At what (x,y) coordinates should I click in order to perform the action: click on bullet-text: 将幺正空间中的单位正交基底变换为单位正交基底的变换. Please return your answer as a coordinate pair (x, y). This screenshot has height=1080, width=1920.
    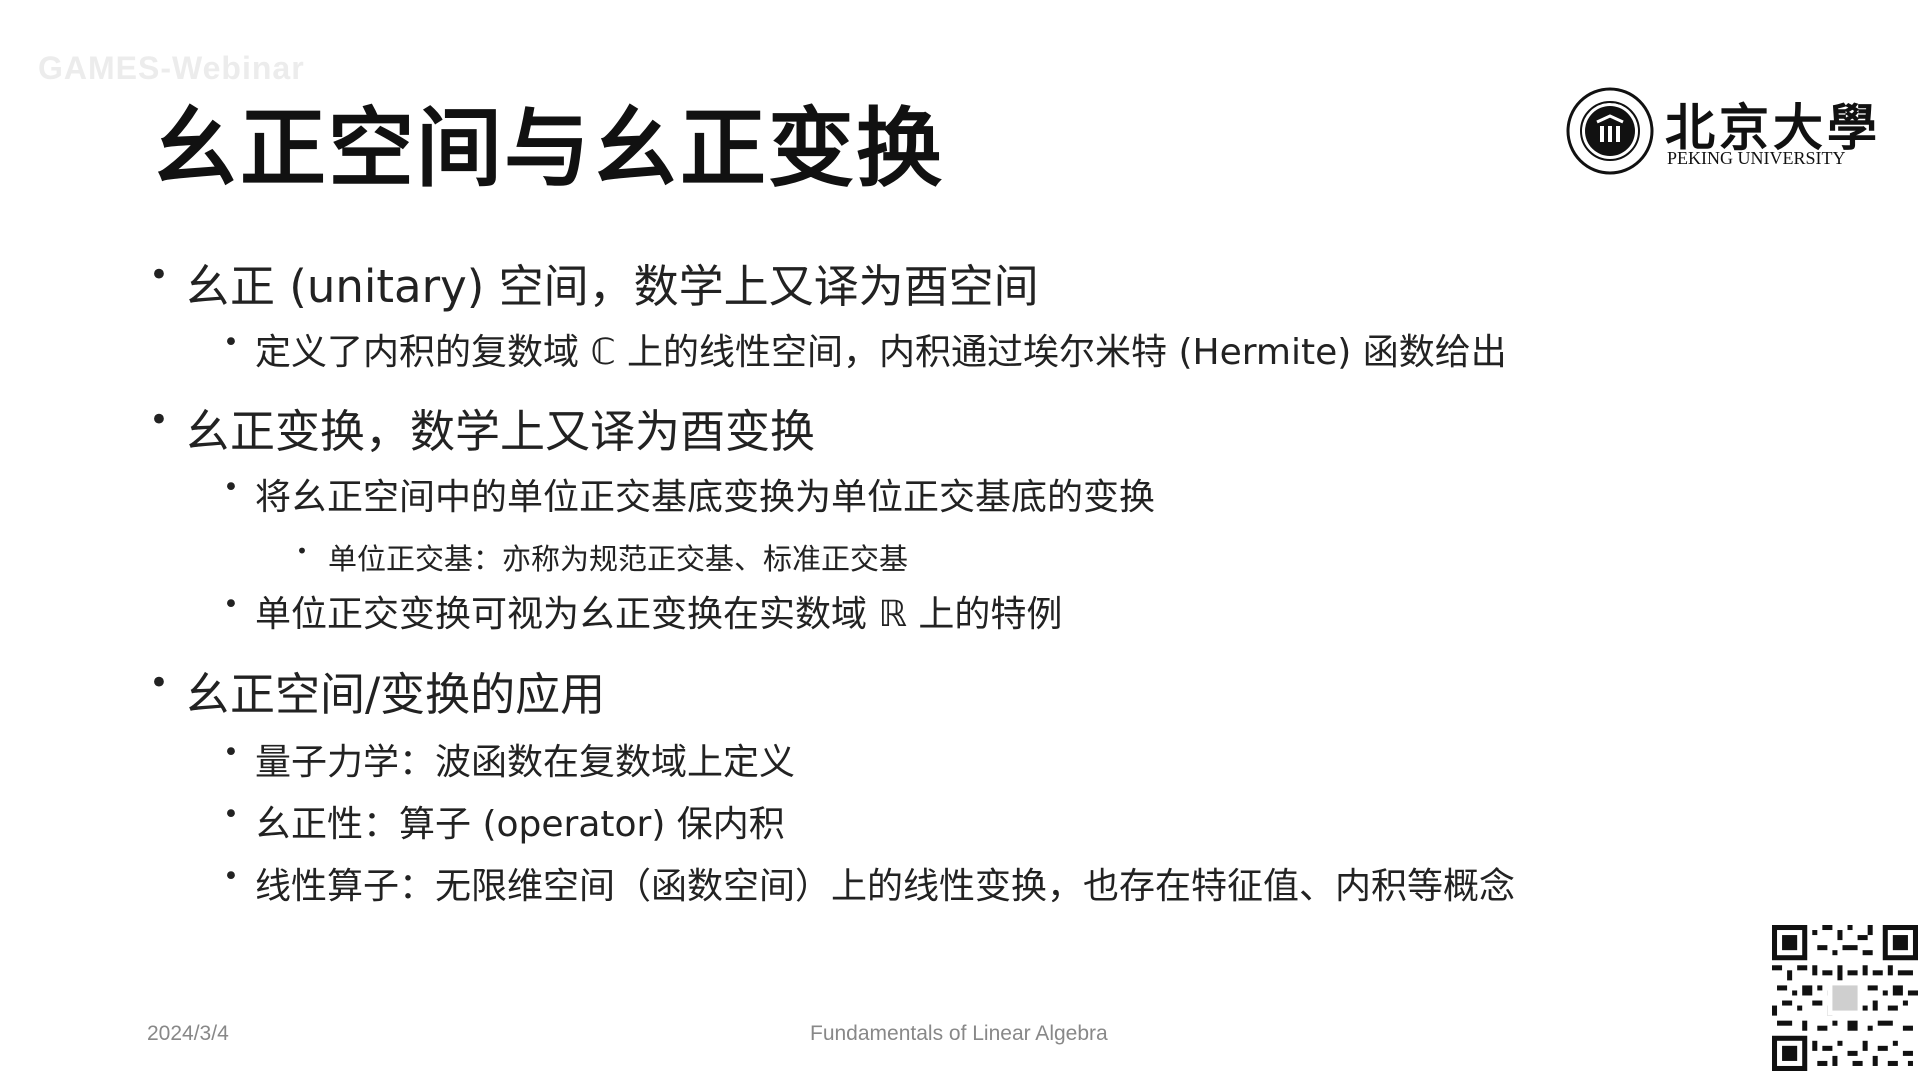
    Looking at the image, I should click on (705, 497).